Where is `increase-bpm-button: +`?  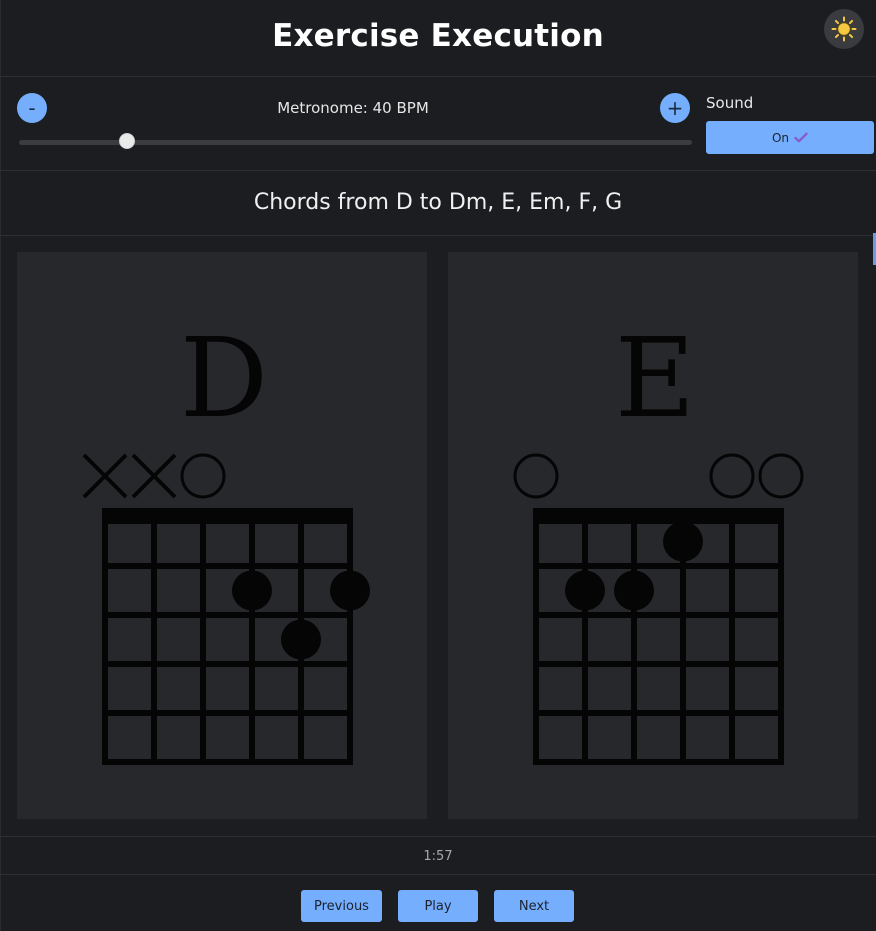
increase-bpm-button: + is located at coordinates (675, 108).